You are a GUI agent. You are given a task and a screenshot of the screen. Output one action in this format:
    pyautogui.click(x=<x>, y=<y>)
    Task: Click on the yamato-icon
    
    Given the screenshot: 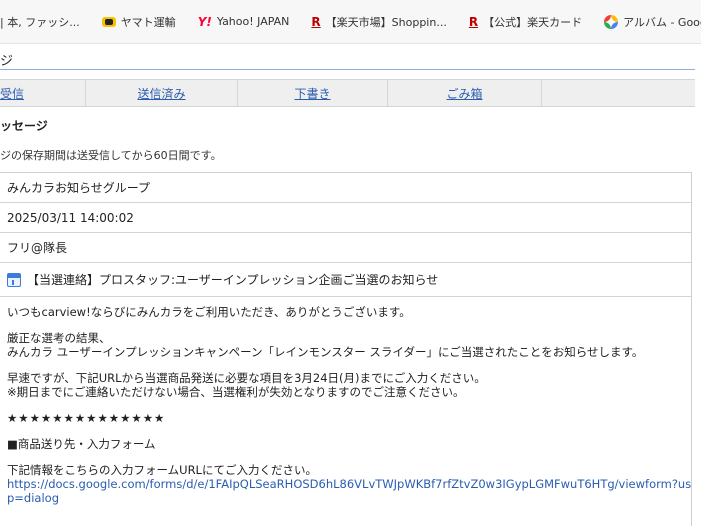 What is the action you would take?
    pyautogui.click(x=108, y=21)
    